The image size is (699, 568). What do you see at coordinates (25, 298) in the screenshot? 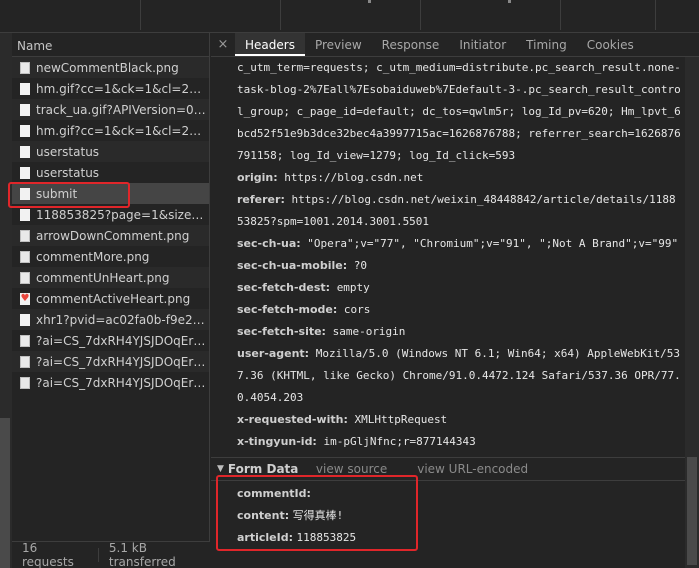
I see `heart-icon: ♥` at bounding box center [25, 298].